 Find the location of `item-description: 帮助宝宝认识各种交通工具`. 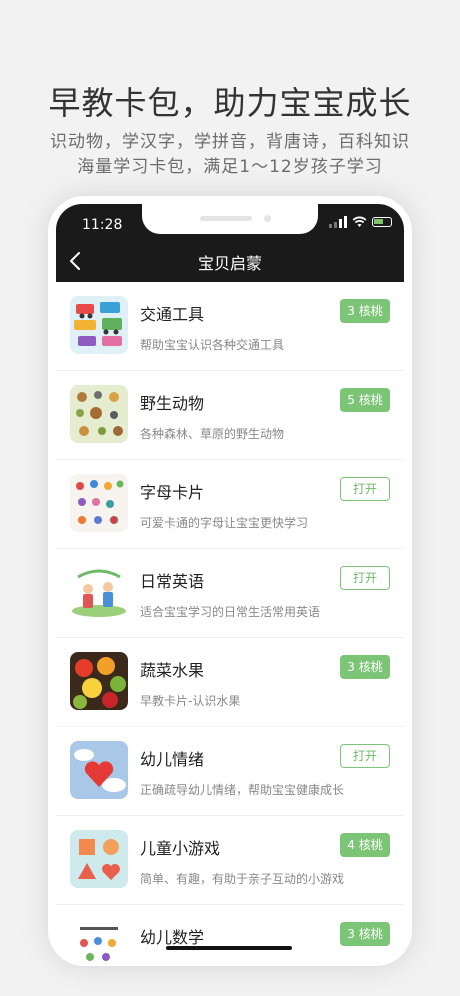

item-description: 帮助宝宝认识各种交通工具 is located at coordinates (212, 345).